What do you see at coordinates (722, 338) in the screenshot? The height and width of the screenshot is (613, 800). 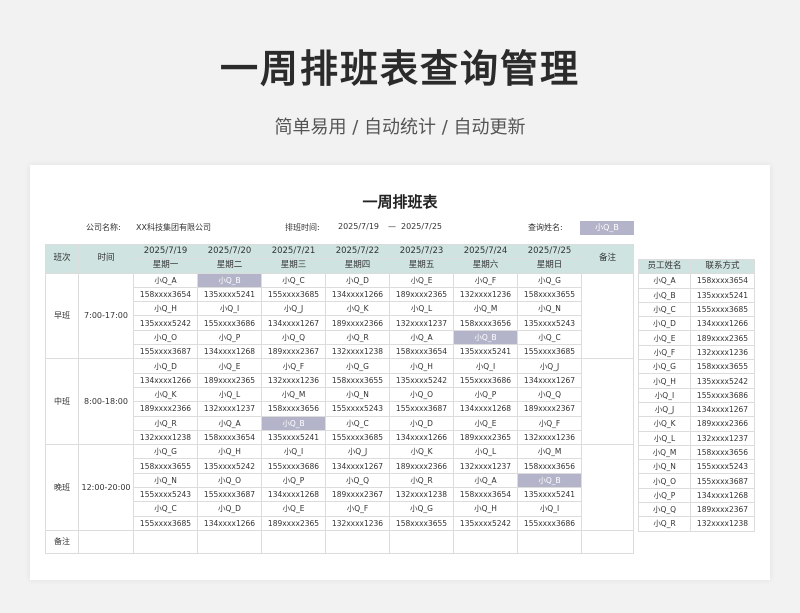 I see `employee-contact: 189xxxx2365` at bounding box center [722, 338].